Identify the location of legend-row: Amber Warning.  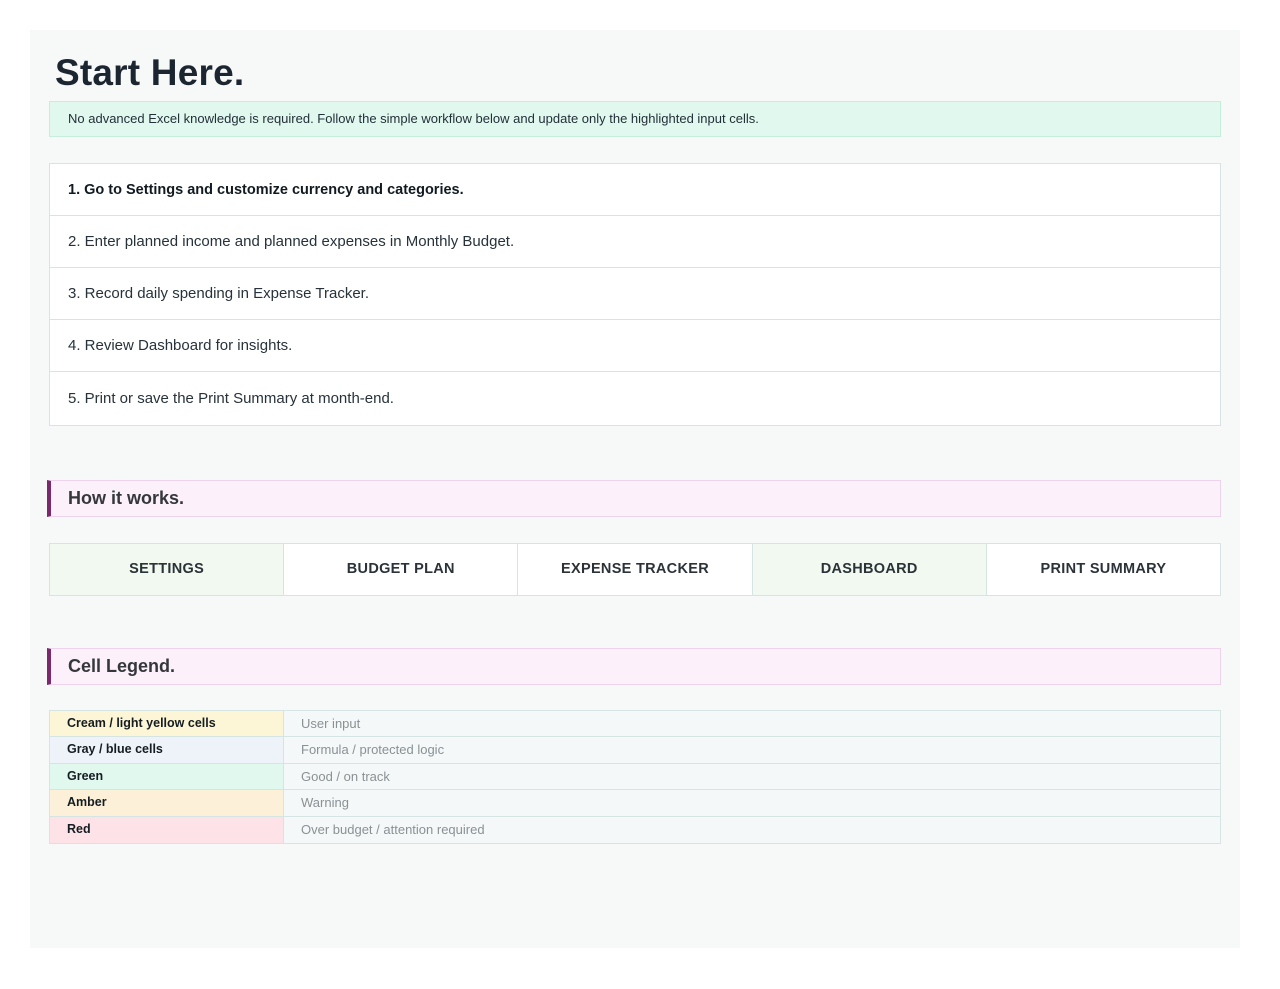
(635, 803).